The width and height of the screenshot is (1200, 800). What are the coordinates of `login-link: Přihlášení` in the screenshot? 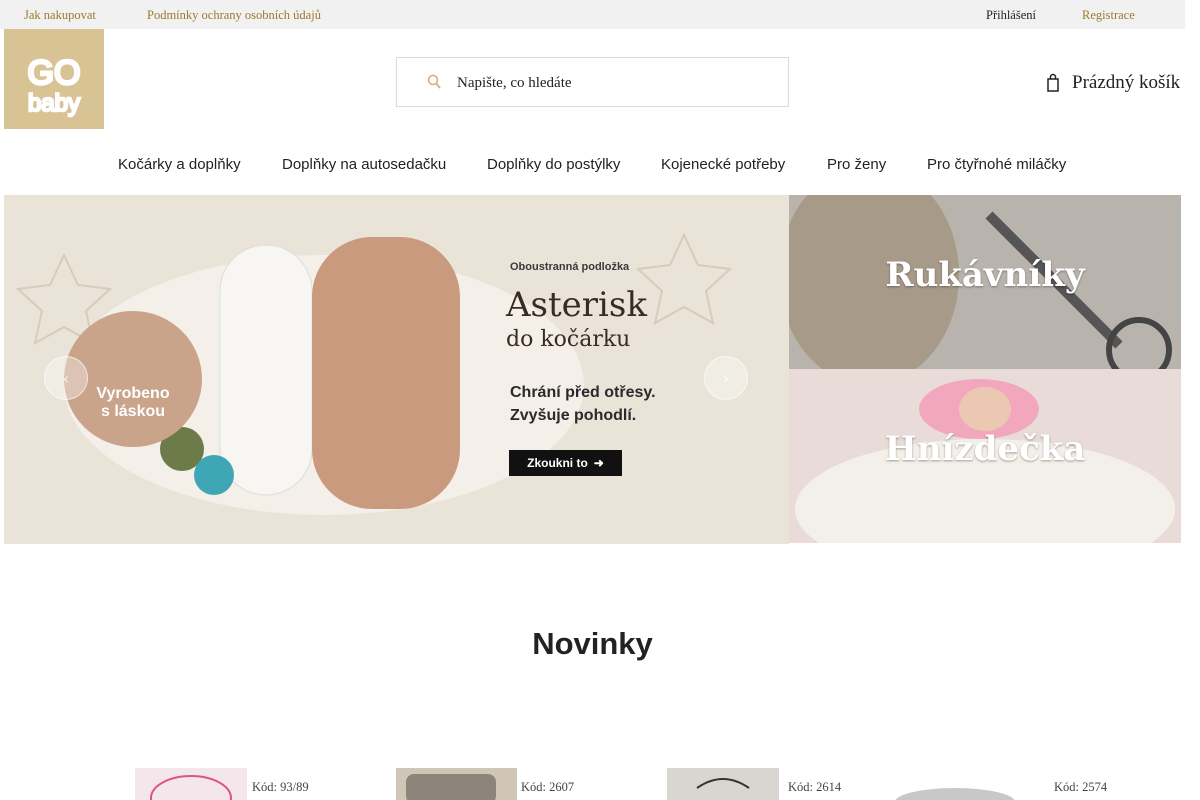 It's located at (1011, 15).